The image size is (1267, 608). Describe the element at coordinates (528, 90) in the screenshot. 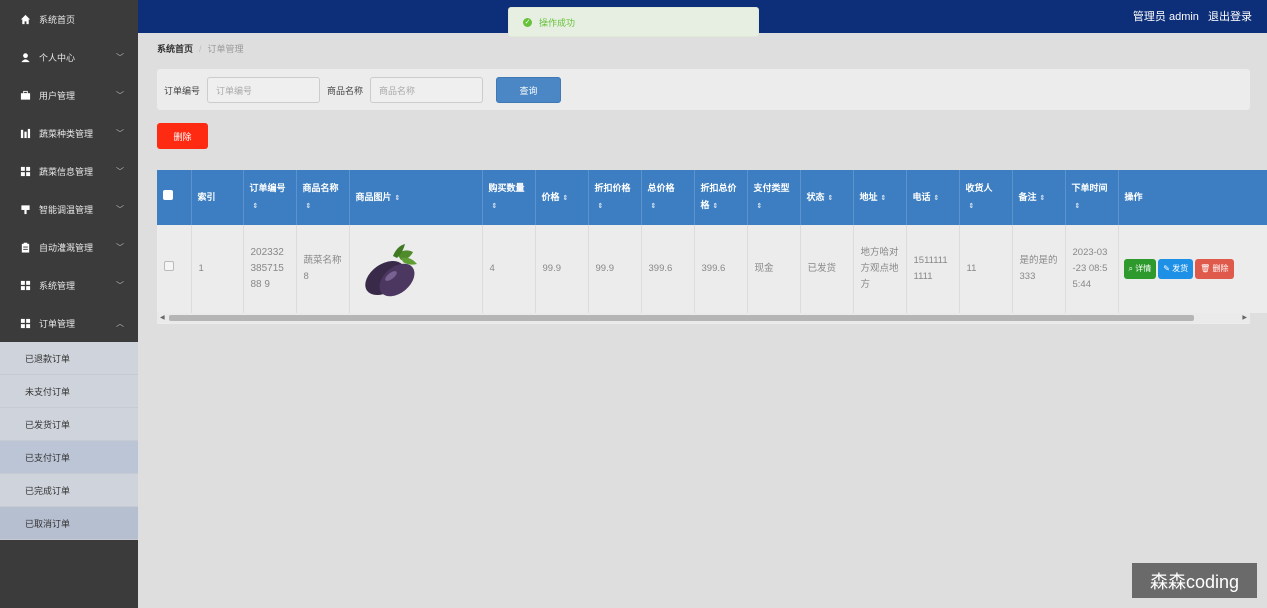

I see `query-button: 查询` at that location.